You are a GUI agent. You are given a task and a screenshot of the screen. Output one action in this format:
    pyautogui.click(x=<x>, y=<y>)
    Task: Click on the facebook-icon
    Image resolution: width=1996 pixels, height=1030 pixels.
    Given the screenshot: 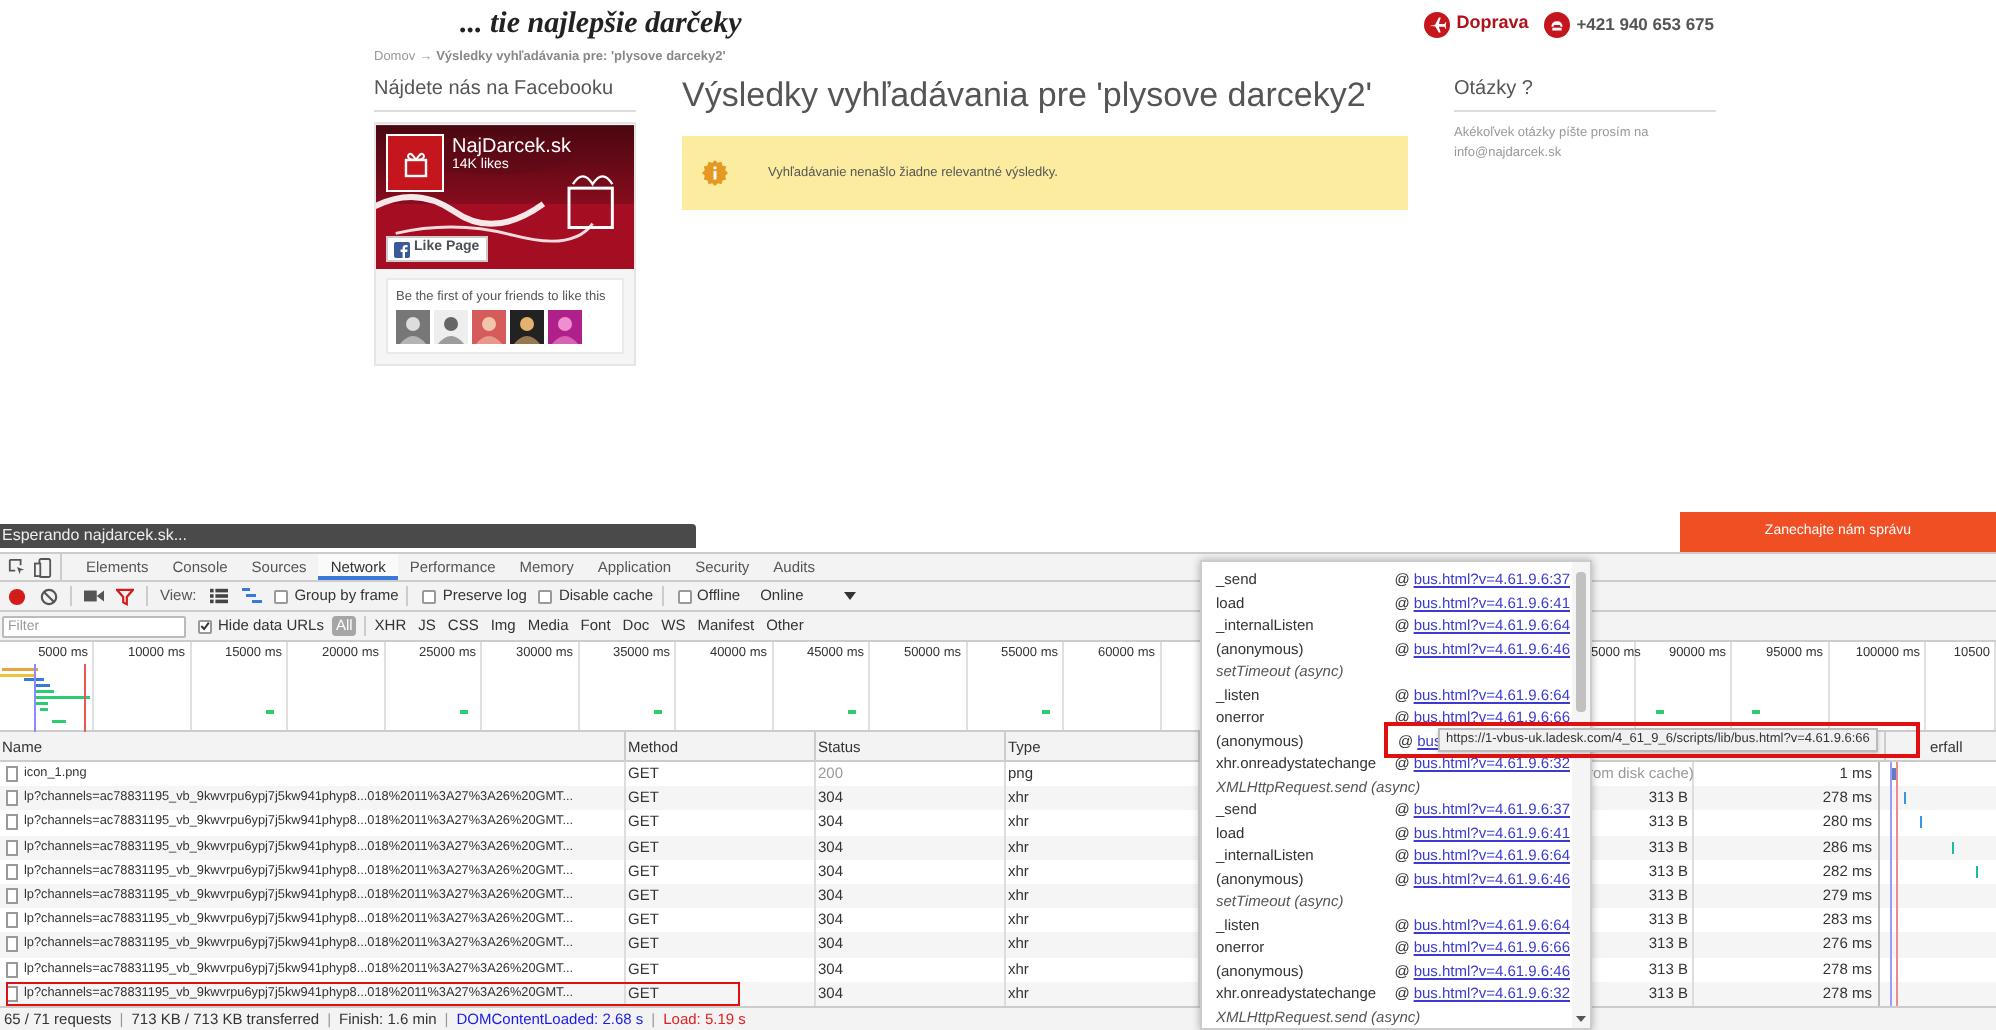 What is the action you would take?
    pyautogui.click(x=402, y=249)
    